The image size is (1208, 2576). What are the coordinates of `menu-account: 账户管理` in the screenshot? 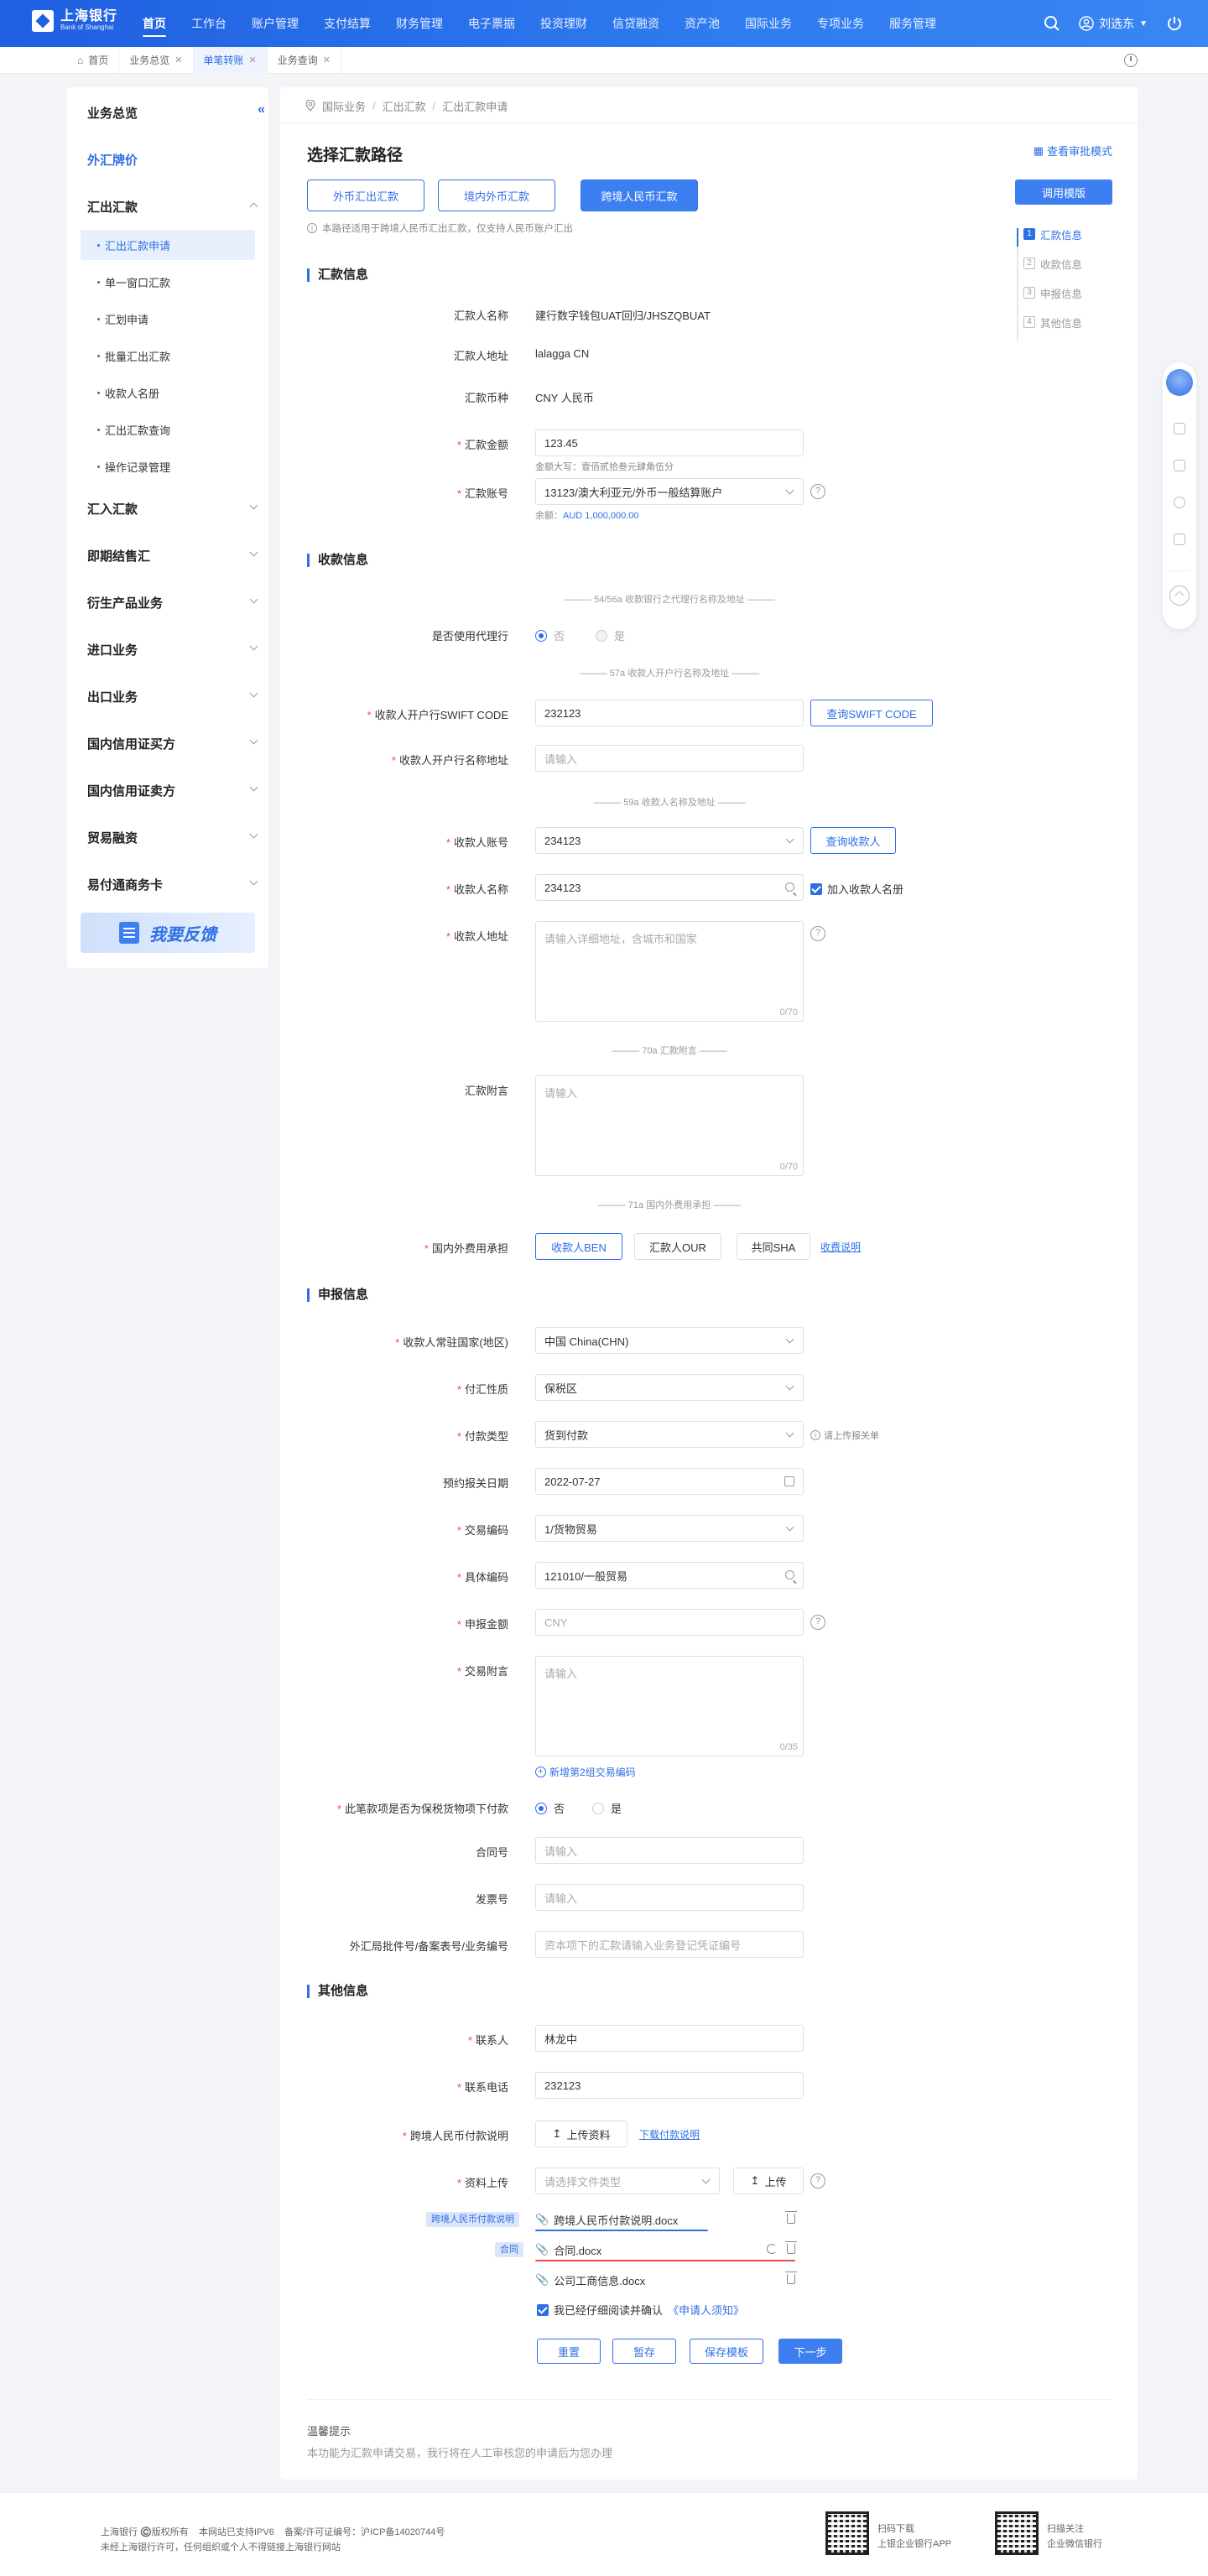 It's located at (276, 23).